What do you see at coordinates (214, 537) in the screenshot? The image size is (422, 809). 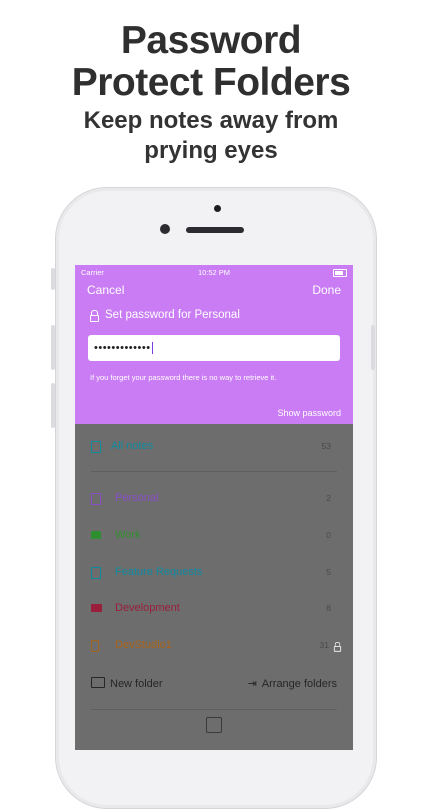 I see `list-item-work: Work 0` at bounding box center [214, 537].